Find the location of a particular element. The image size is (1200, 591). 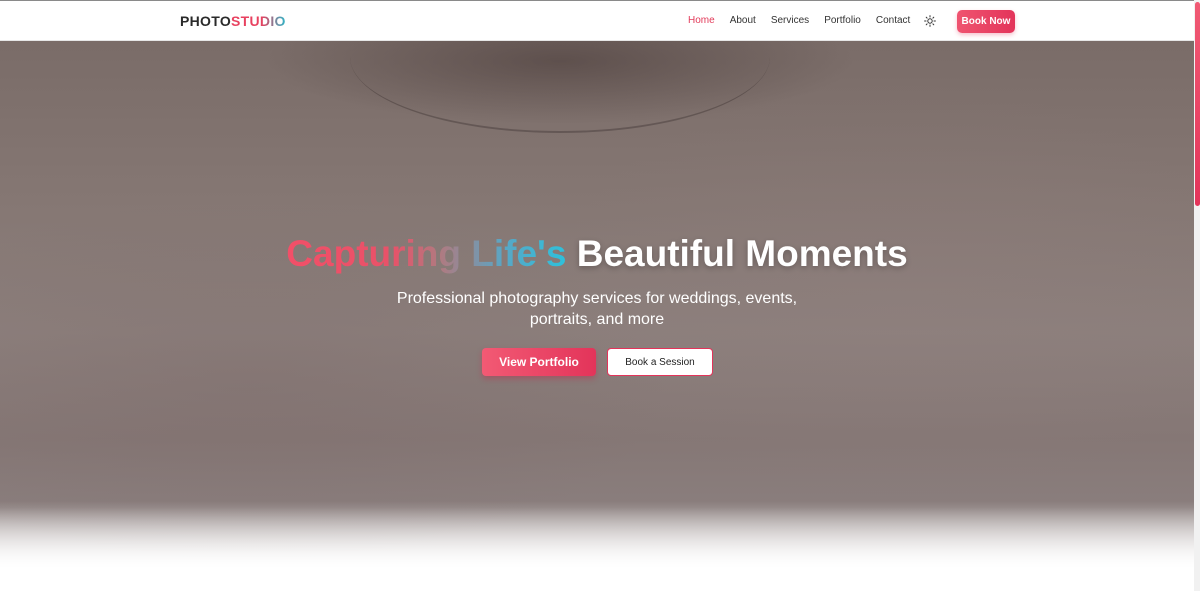

nav-links: Home About Services Portfolio Contact is located at coordinates (806, 20).